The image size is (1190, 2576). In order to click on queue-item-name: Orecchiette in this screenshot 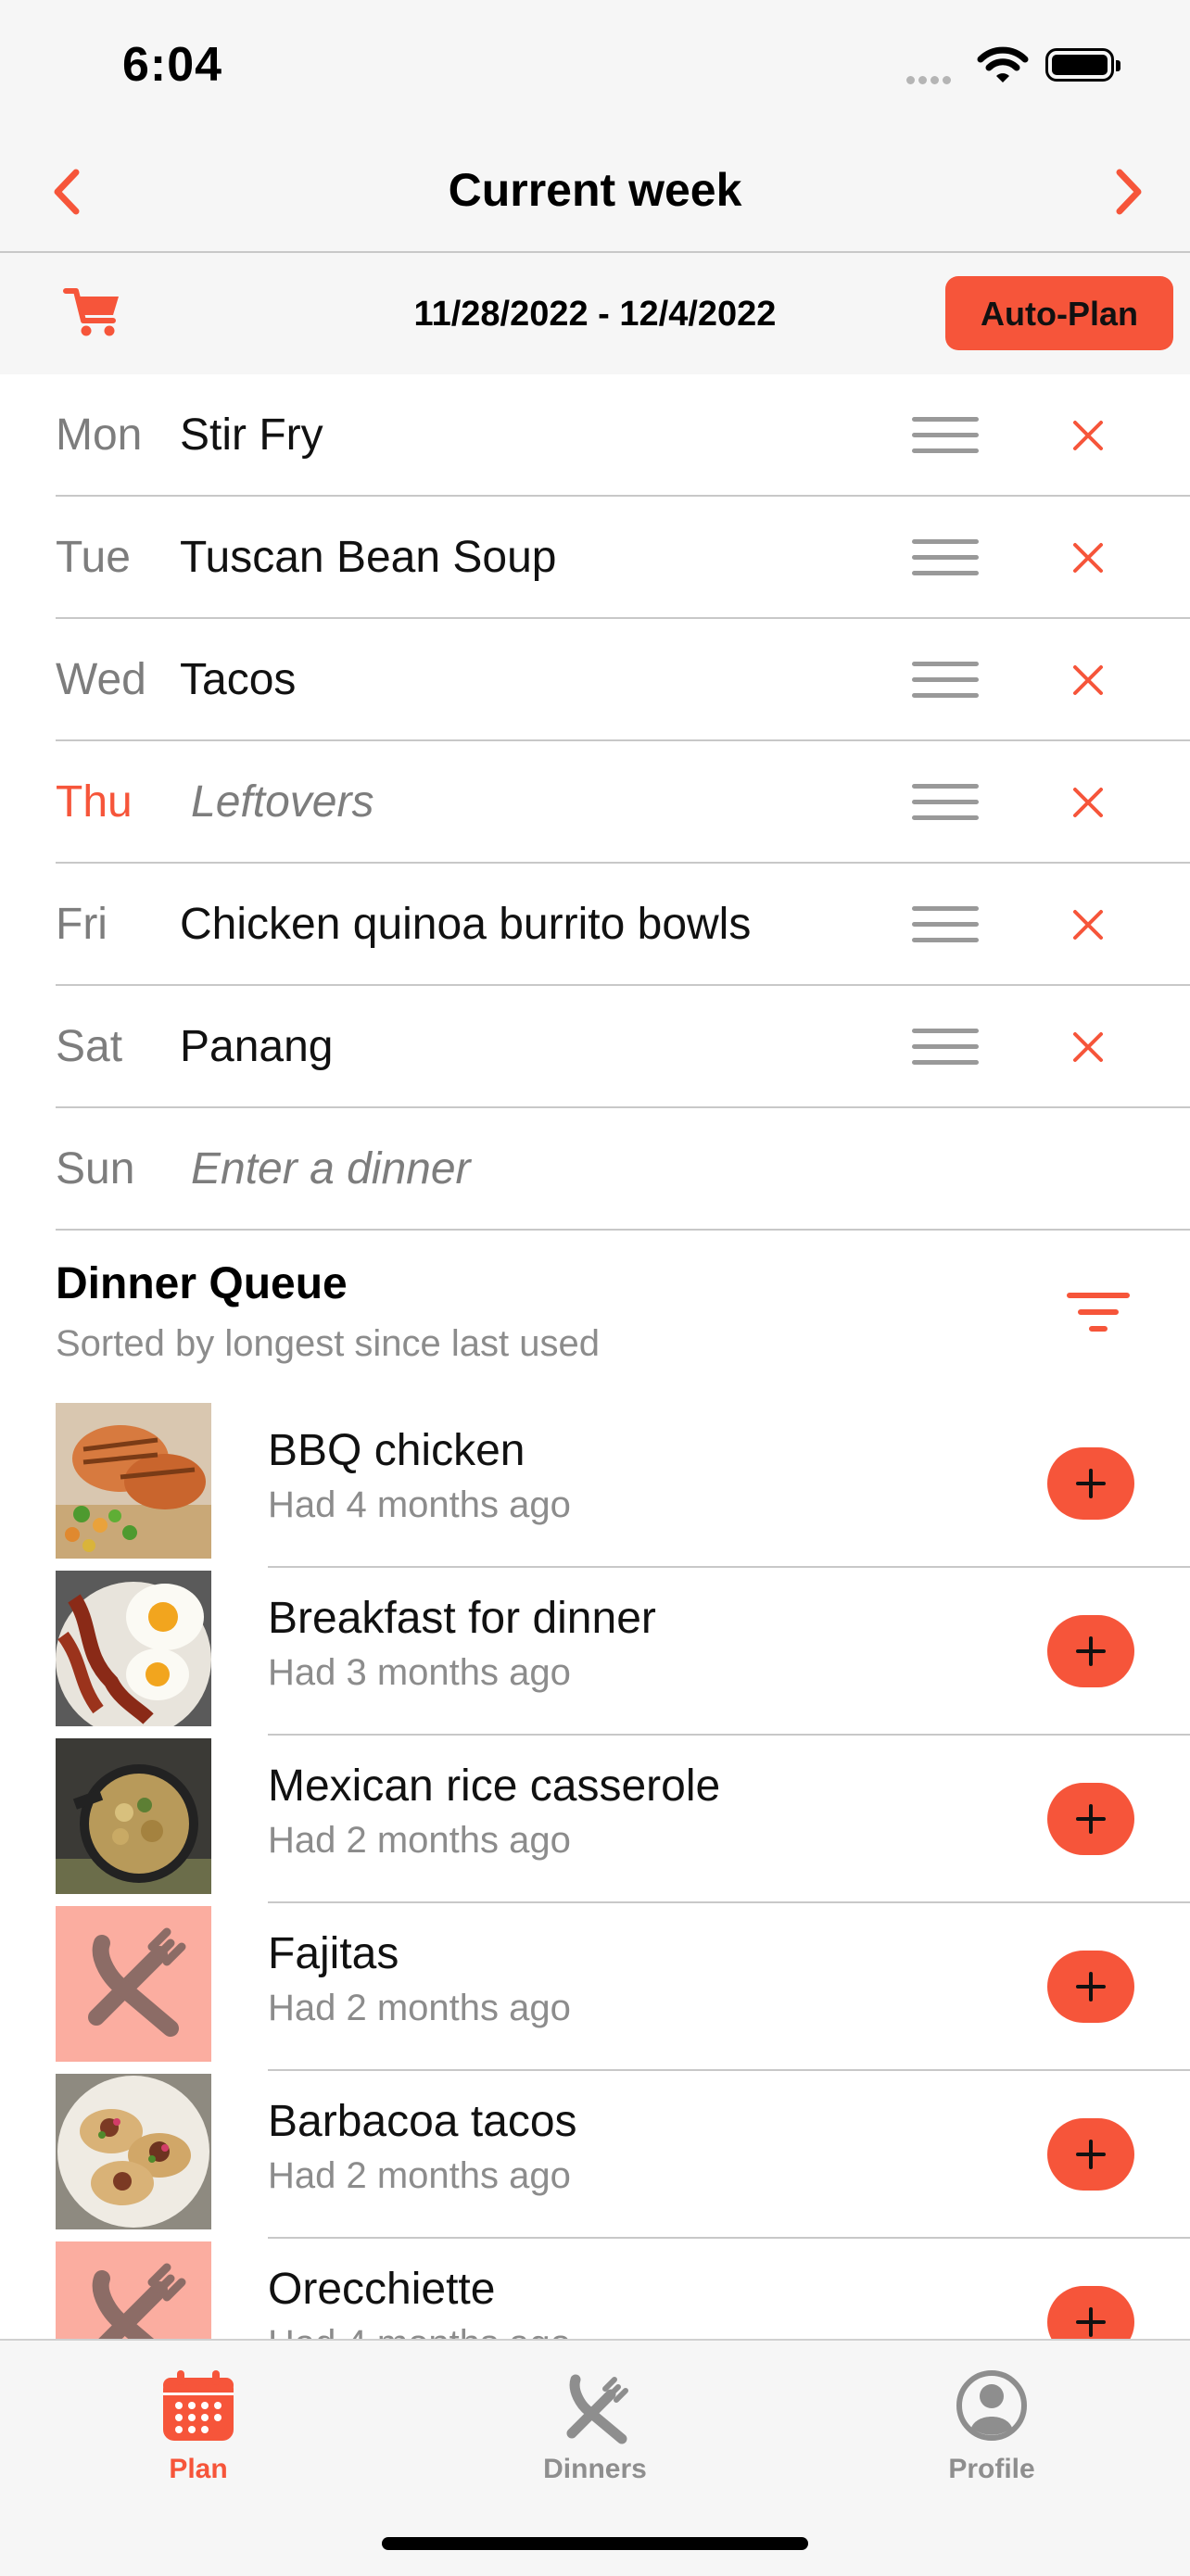, I will do `click(382, 2289)`.